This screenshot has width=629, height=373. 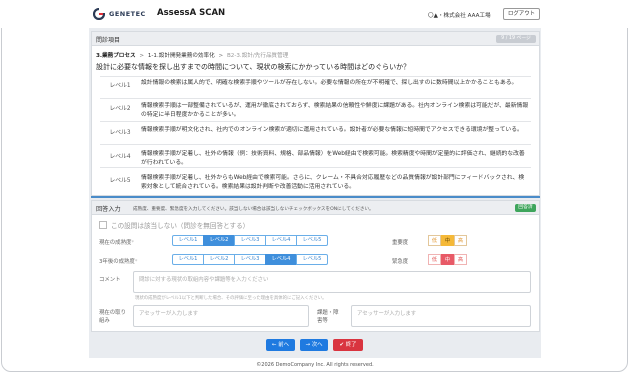 What do you see at coordinates (312, 259) in the screenshot?
I see `future-level-5-button: レベル5` at bounding box center [312, 259].